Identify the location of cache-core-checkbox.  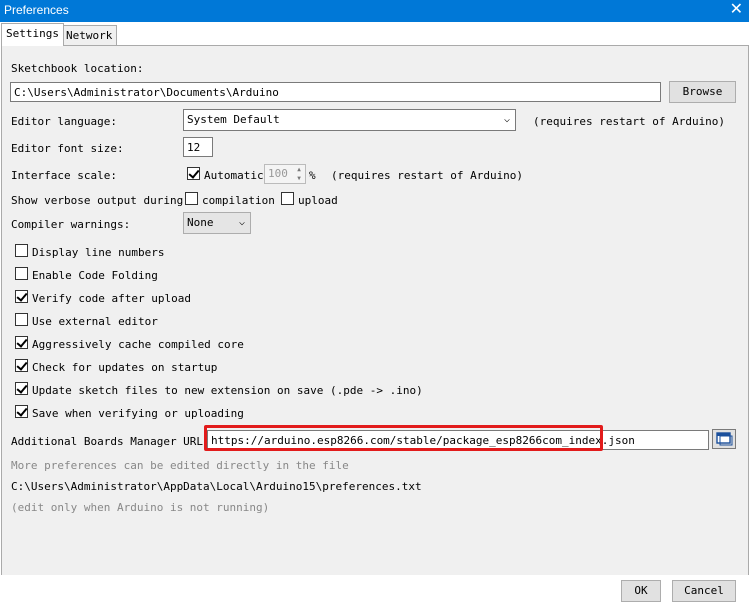
(21, 342).